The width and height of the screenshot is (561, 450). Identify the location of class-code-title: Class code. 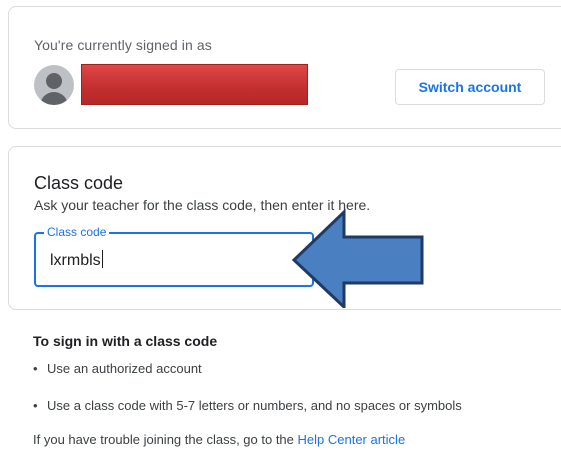
(79, 183).